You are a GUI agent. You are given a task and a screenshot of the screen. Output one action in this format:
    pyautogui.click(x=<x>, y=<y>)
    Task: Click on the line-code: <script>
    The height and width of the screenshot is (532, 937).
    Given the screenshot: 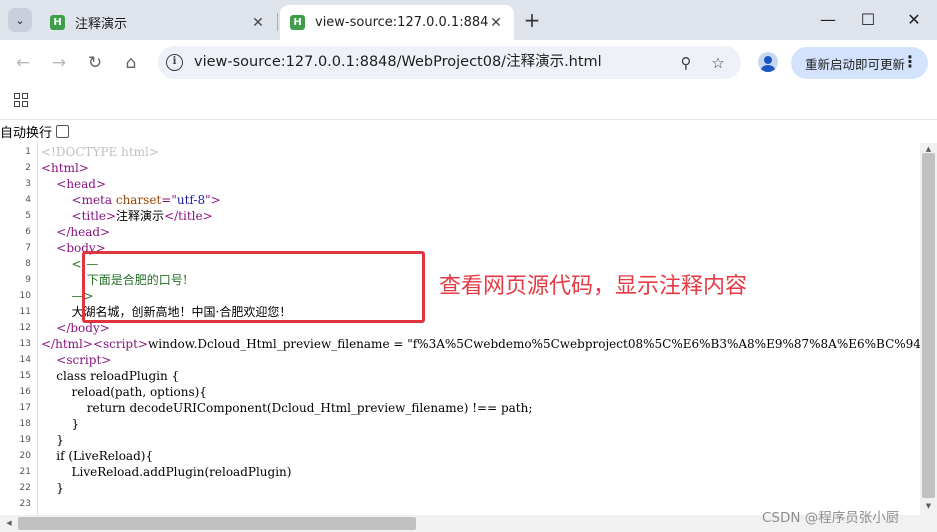 What is the action you would take?
    pyautogui.click(x=76, y=360)
    